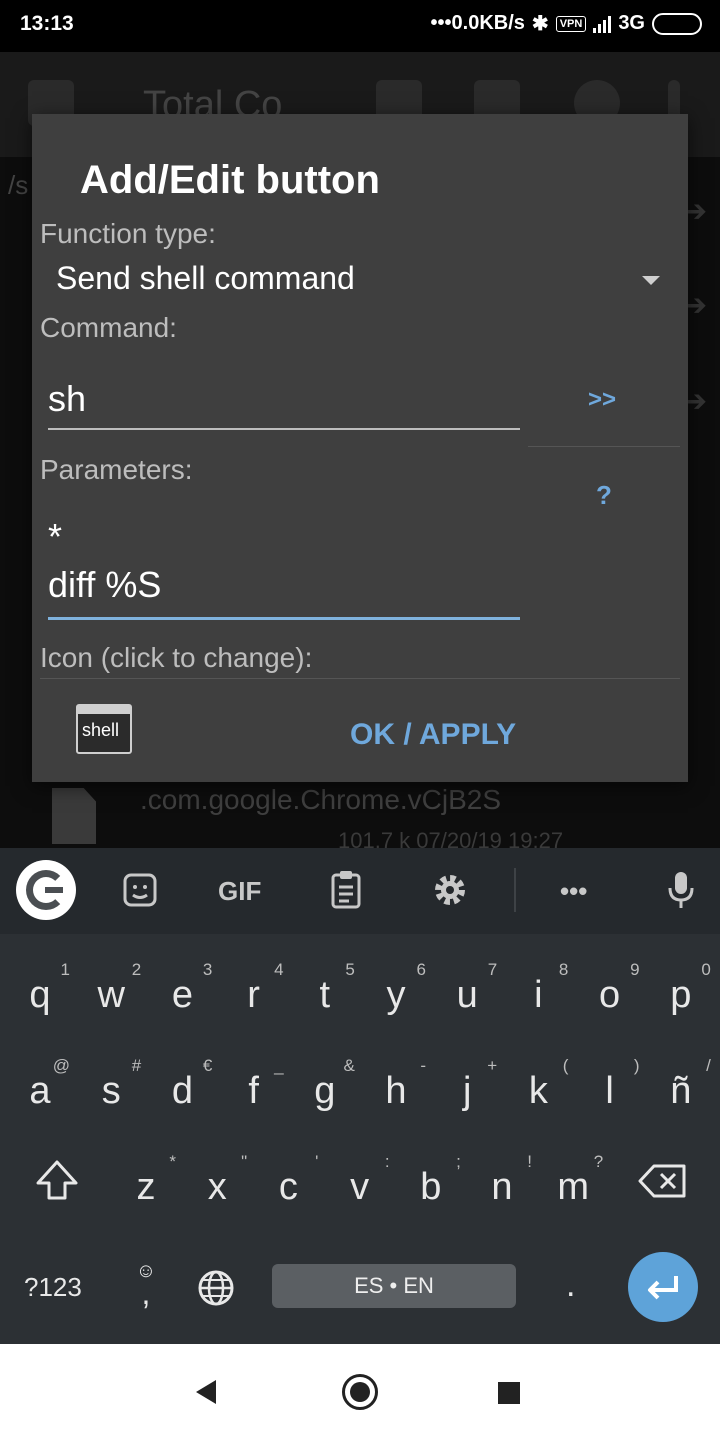 The height and width of the screenshot is (1440, 720). I want to click on navigation-bar, so click(360, 1392).